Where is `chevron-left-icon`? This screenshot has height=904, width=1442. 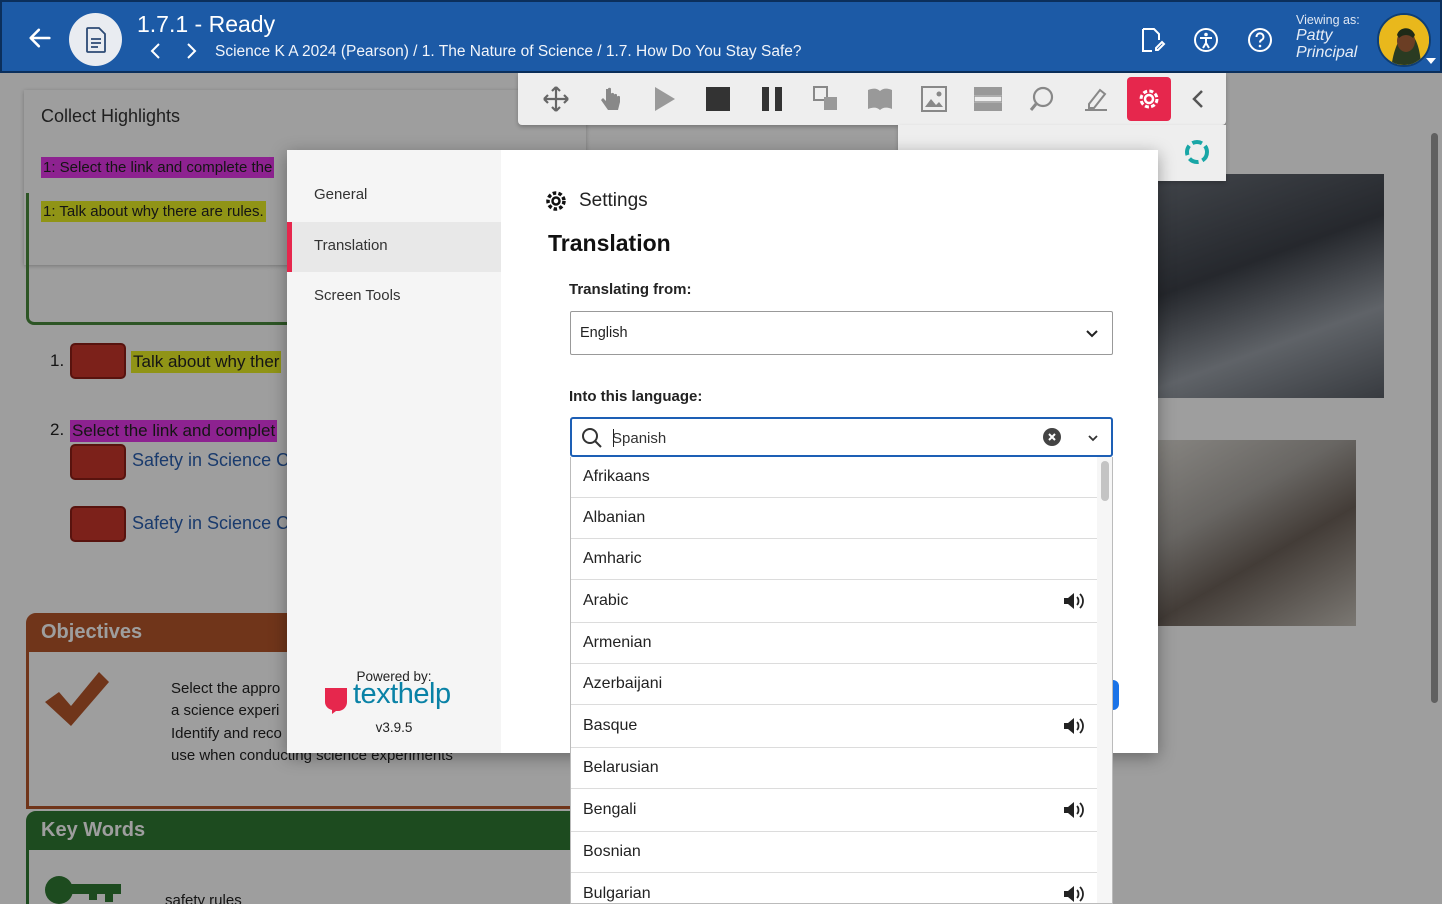 chevron-left-icon is located at coordinates (1197, 99).